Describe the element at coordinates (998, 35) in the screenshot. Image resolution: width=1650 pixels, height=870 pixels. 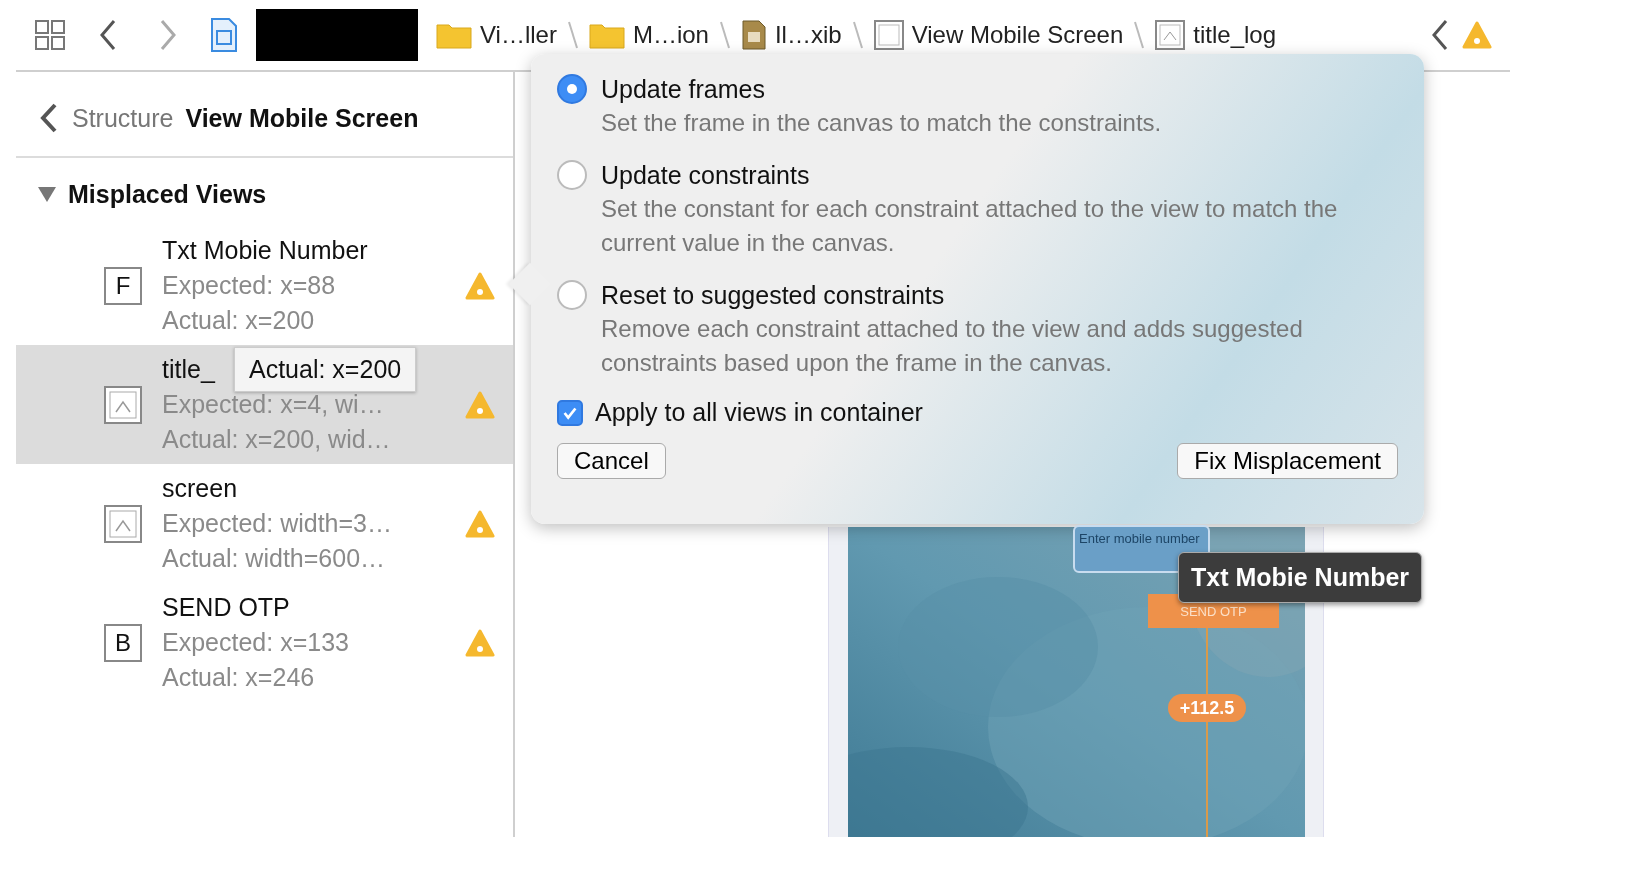
I see `breadcrumb: View Mobile Screen` at that location.